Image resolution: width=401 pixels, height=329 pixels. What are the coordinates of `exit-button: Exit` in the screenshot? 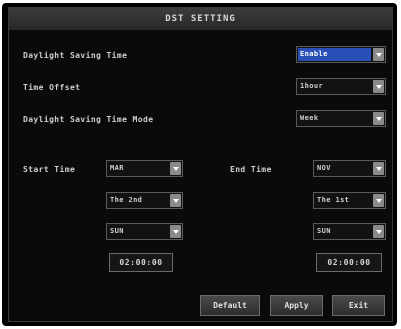 It's located at (358, 305).